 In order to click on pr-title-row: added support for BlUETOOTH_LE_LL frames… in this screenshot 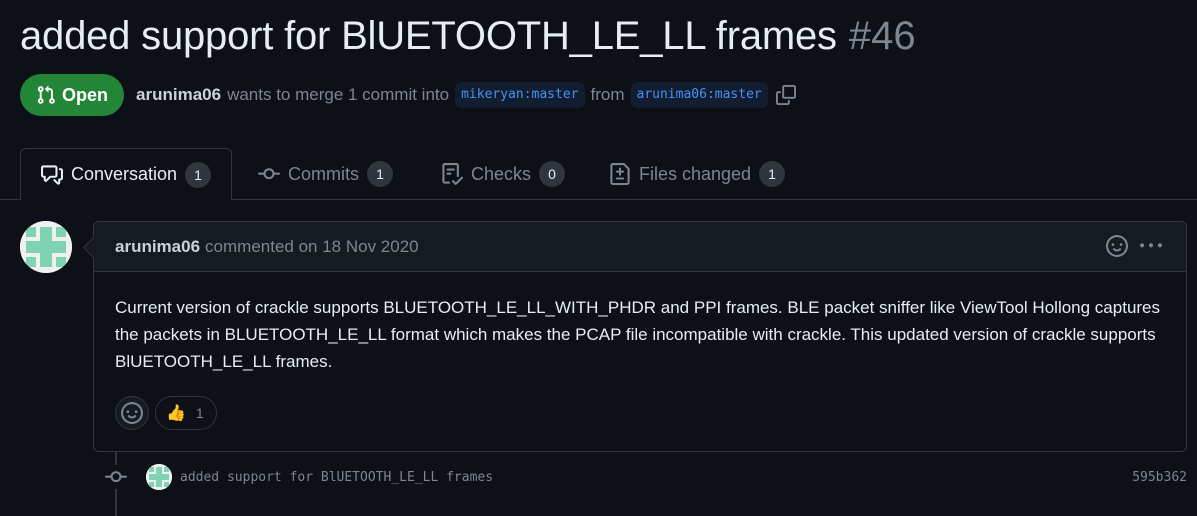, I will do `click(468, 36)`.